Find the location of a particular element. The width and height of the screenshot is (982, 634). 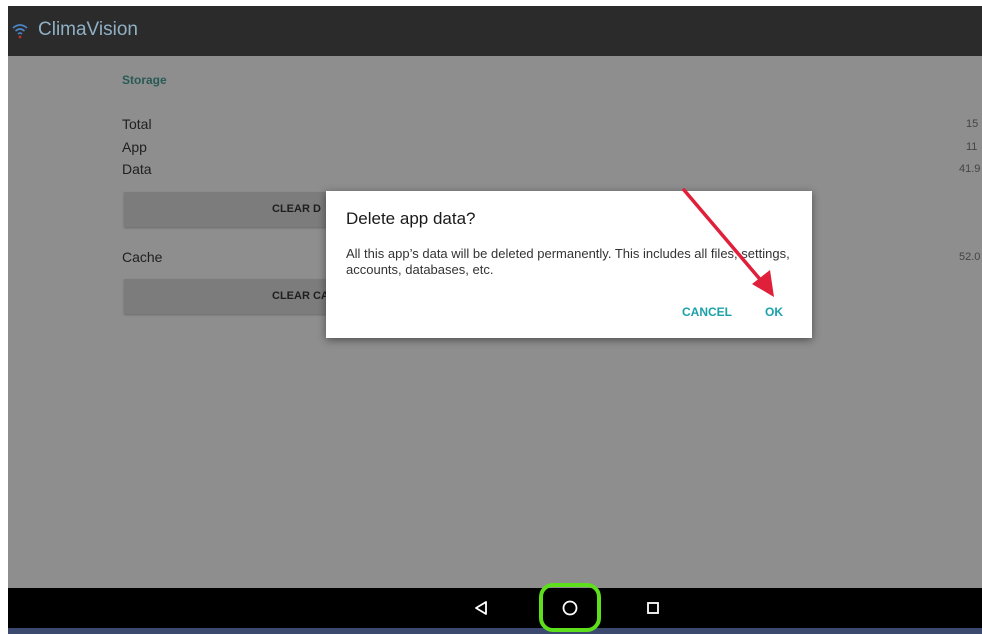

clear-data-button: CLEAR D is located at coordinates (229, 209).